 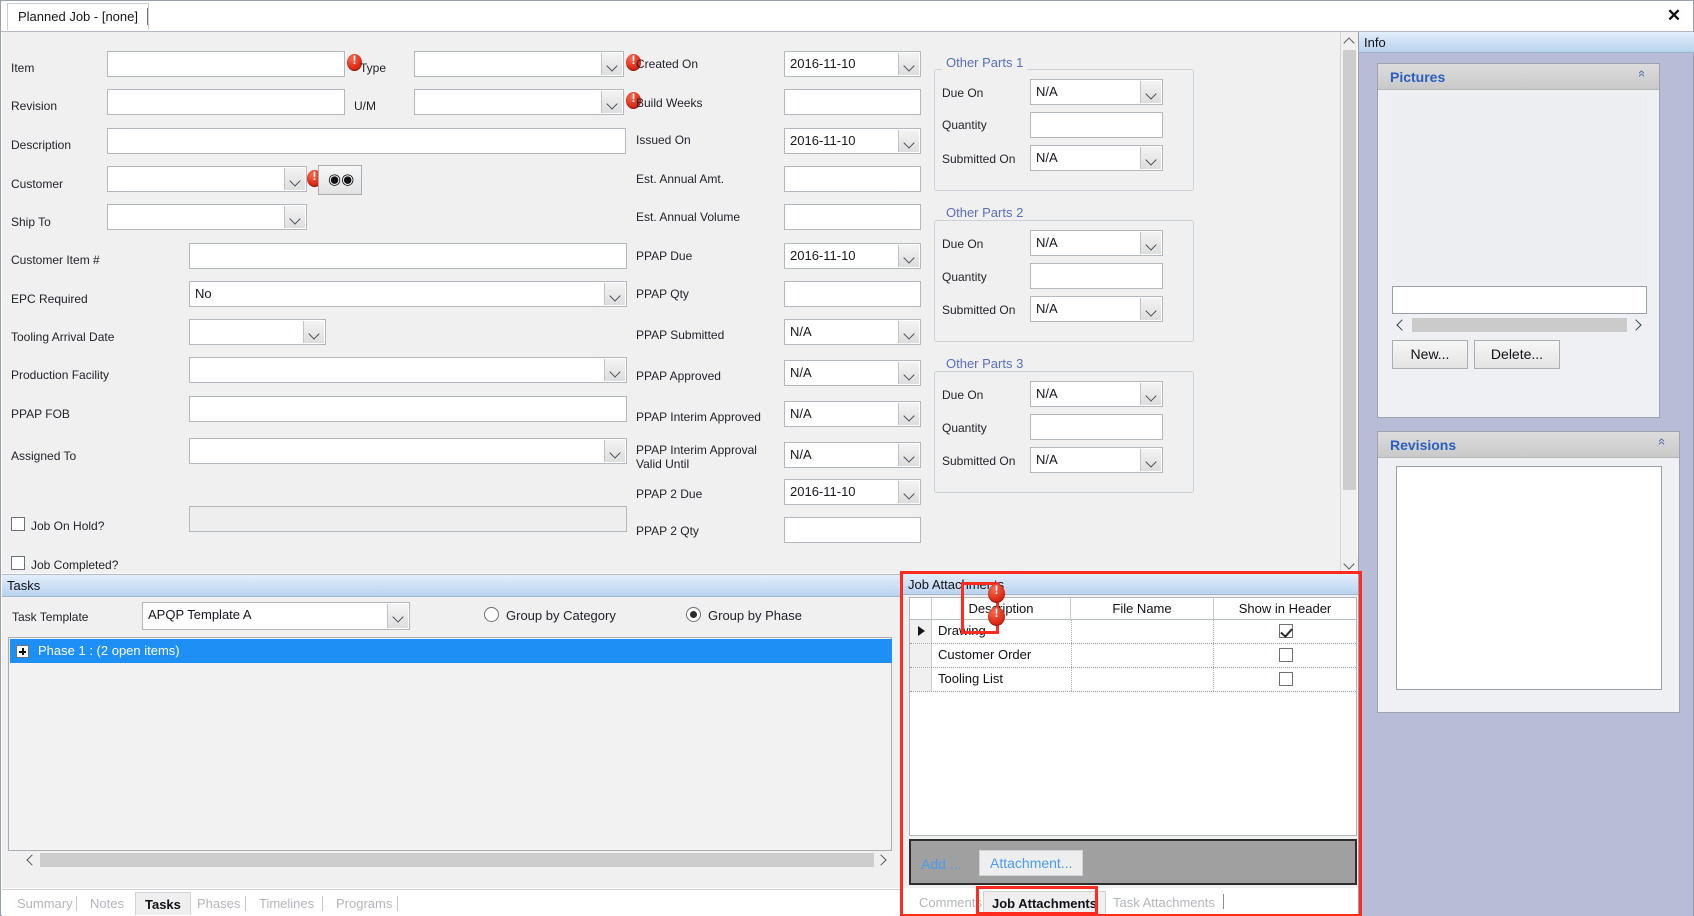 I want to click on document-tab-planned-job: Planned Job - [none], so click(x=78, y=16).